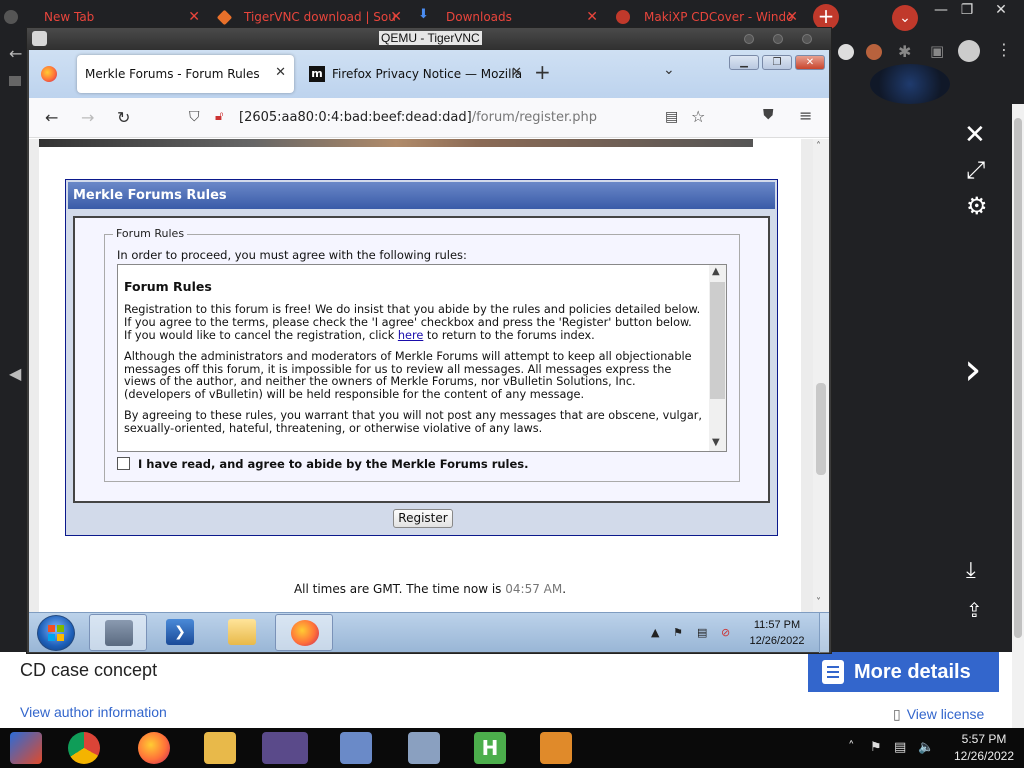 Image resolution: width=1024 pixels, height=768 pixels. Describe the element at coordinates (777, 633) in the screenshot. I see `guest-clock: 11:57 PM 12/26/2022` at that location.